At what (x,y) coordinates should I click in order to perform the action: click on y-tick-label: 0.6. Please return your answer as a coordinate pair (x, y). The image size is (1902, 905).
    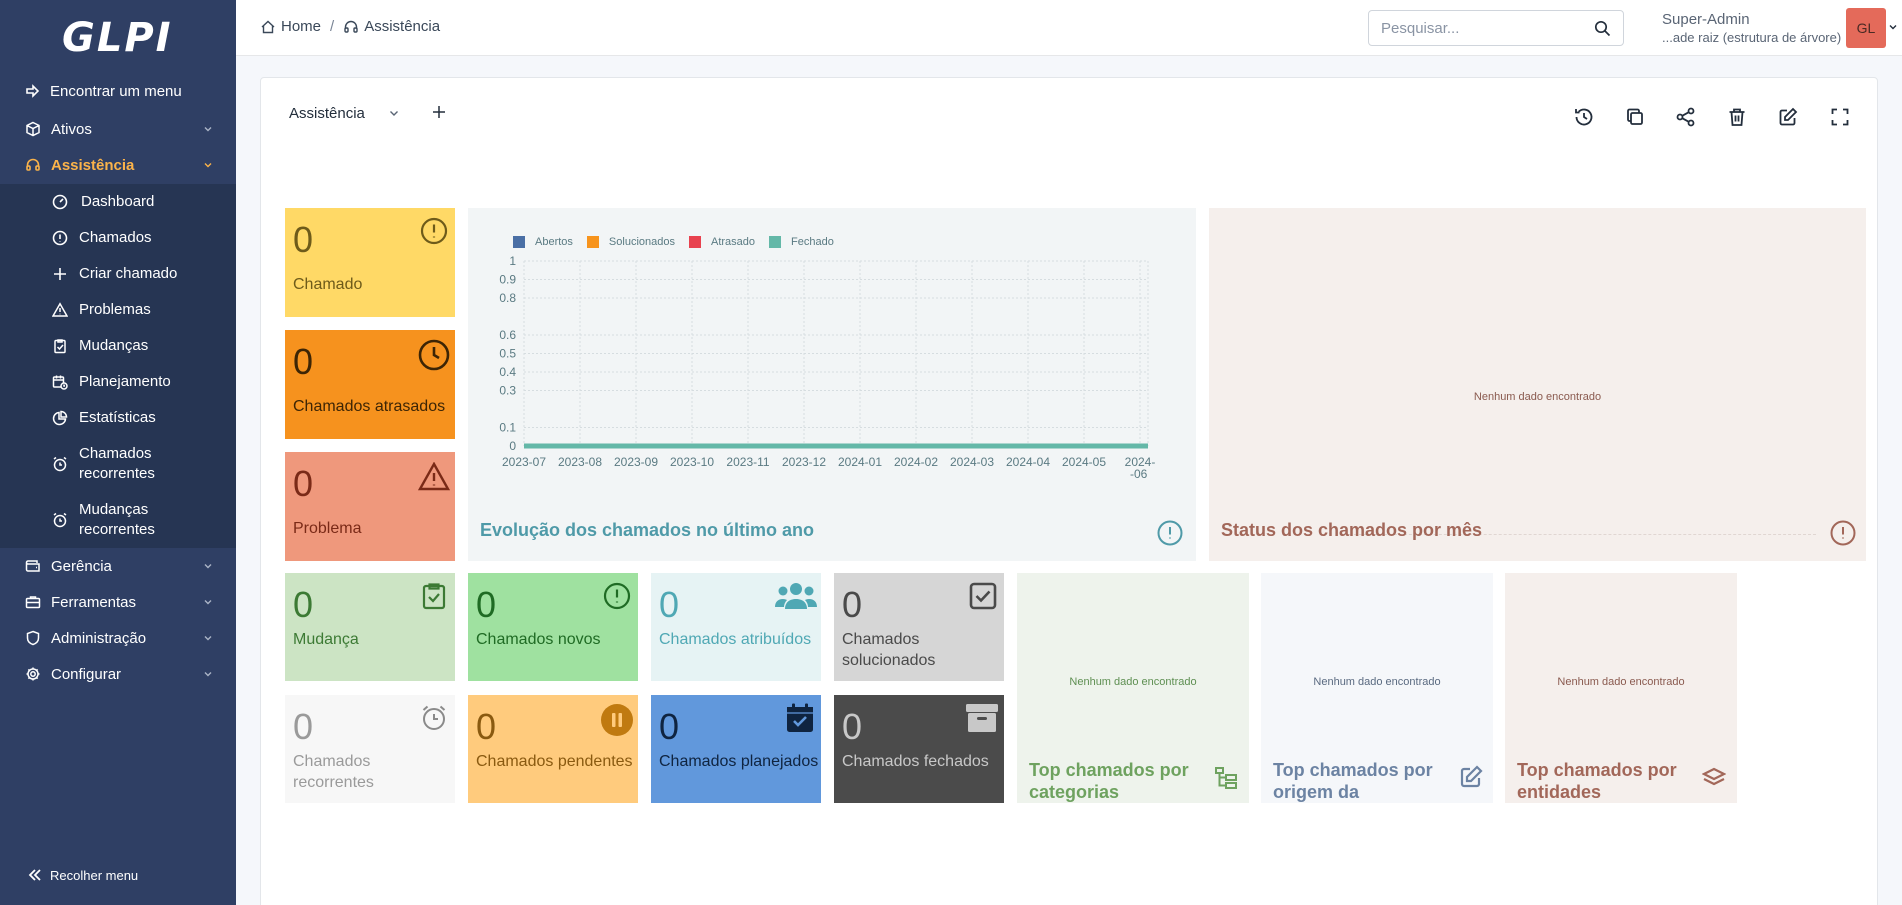
    Looking at the image, I should click on (507, 335).